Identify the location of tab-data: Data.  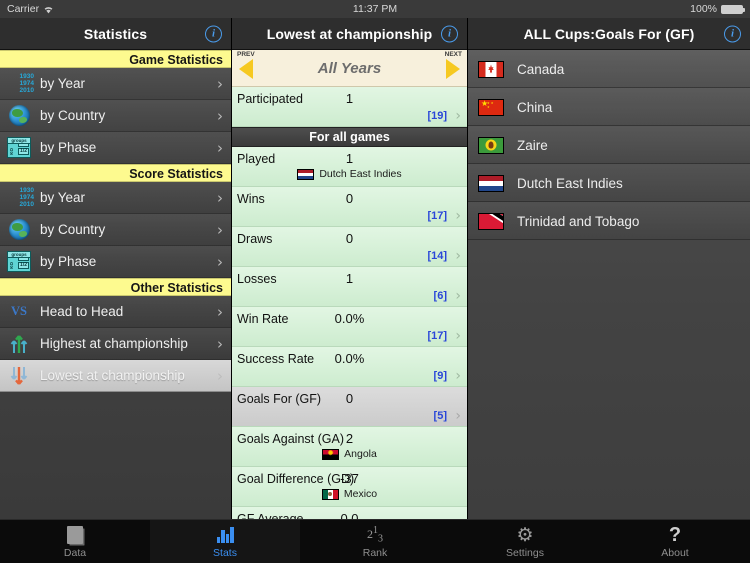
(75, 541).